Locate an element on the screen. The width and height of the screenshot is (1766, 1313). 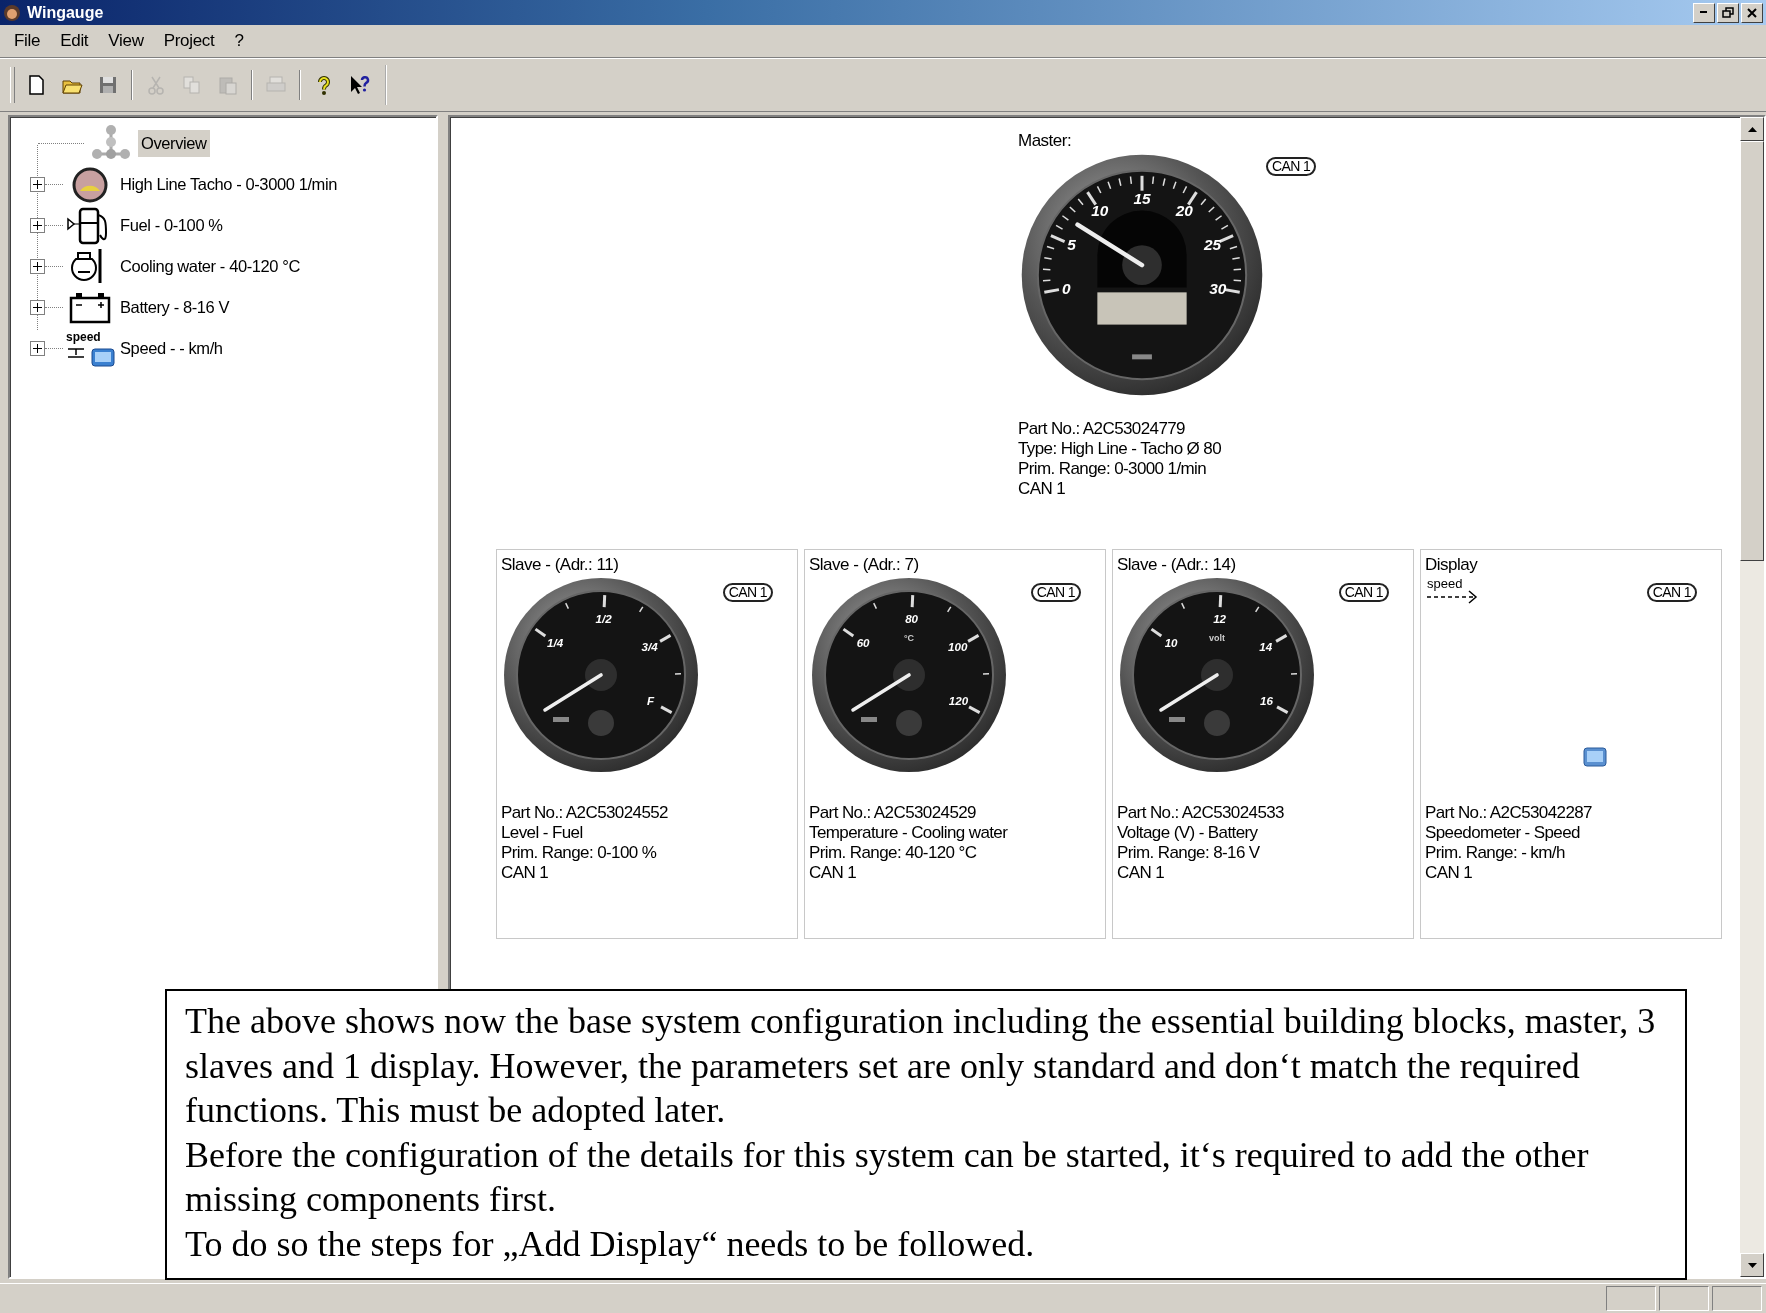
tree-item: Battery - 8-16 V is located at coordinates (175, 307).